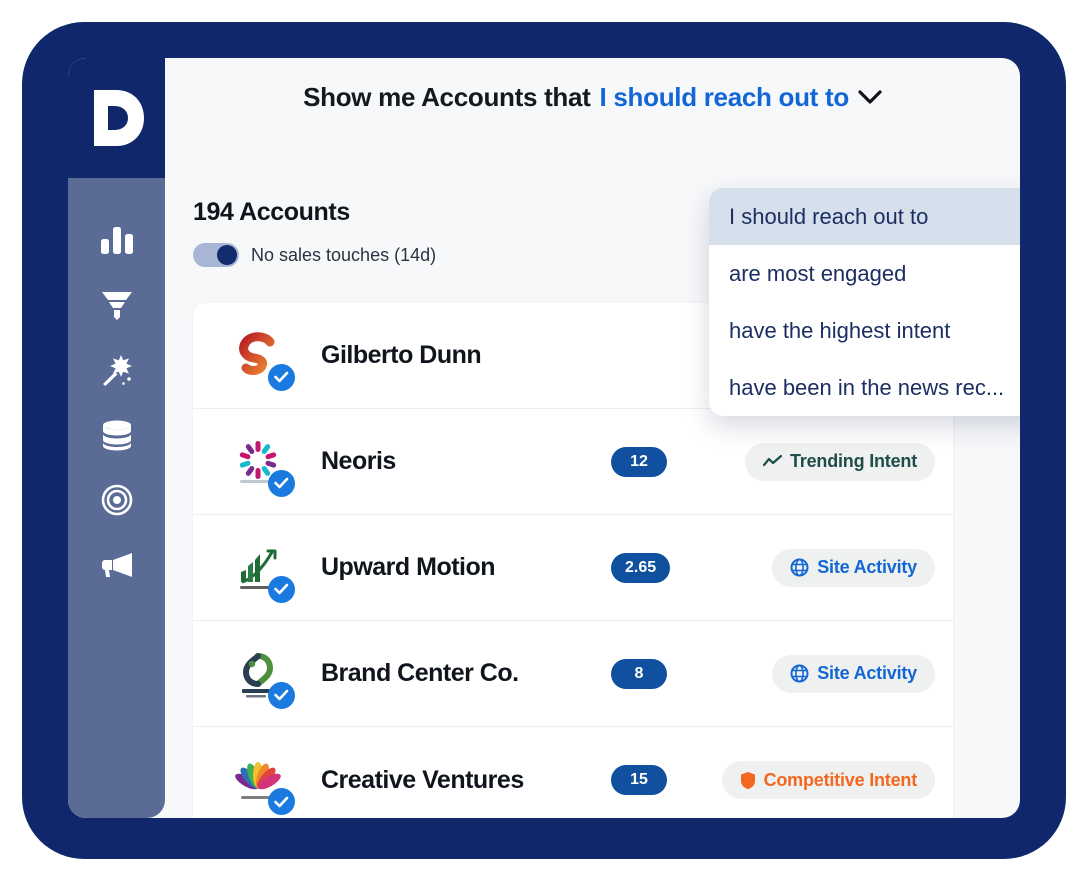  I want to click on score-badge: 15, so click(639, 780).